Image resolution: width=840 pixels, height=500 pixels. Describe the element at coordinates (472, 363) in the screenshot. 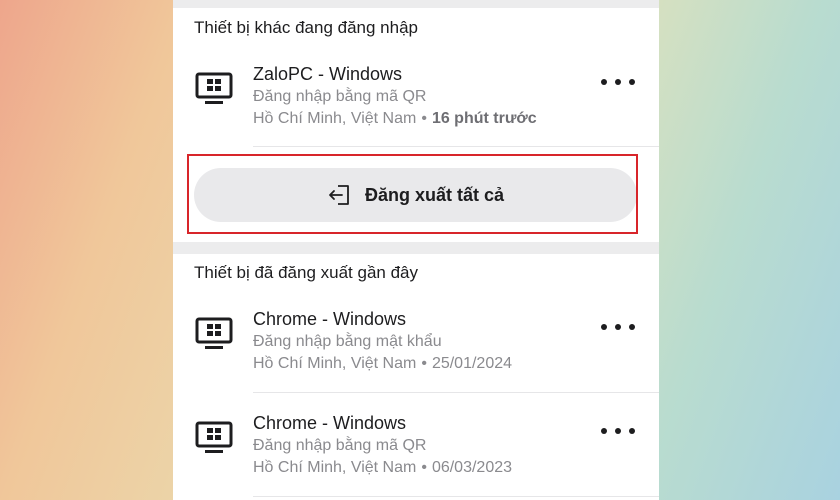

I see `device-time: 25/01/2024` at that location.